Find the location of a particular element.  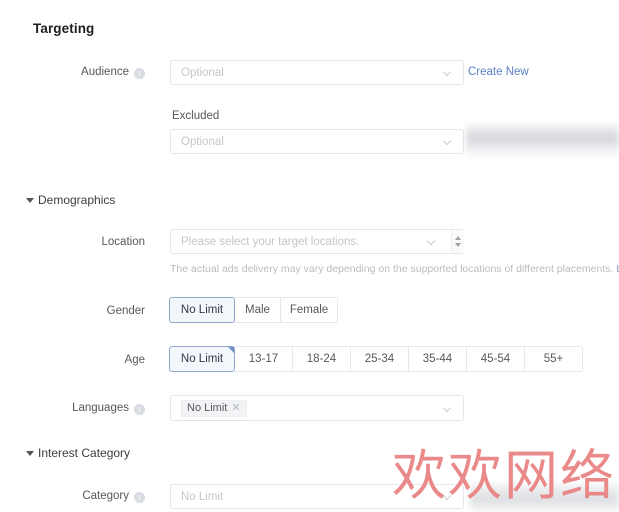

languages-tag-list: No Limit ✕ is located at coordinates (309, 408).